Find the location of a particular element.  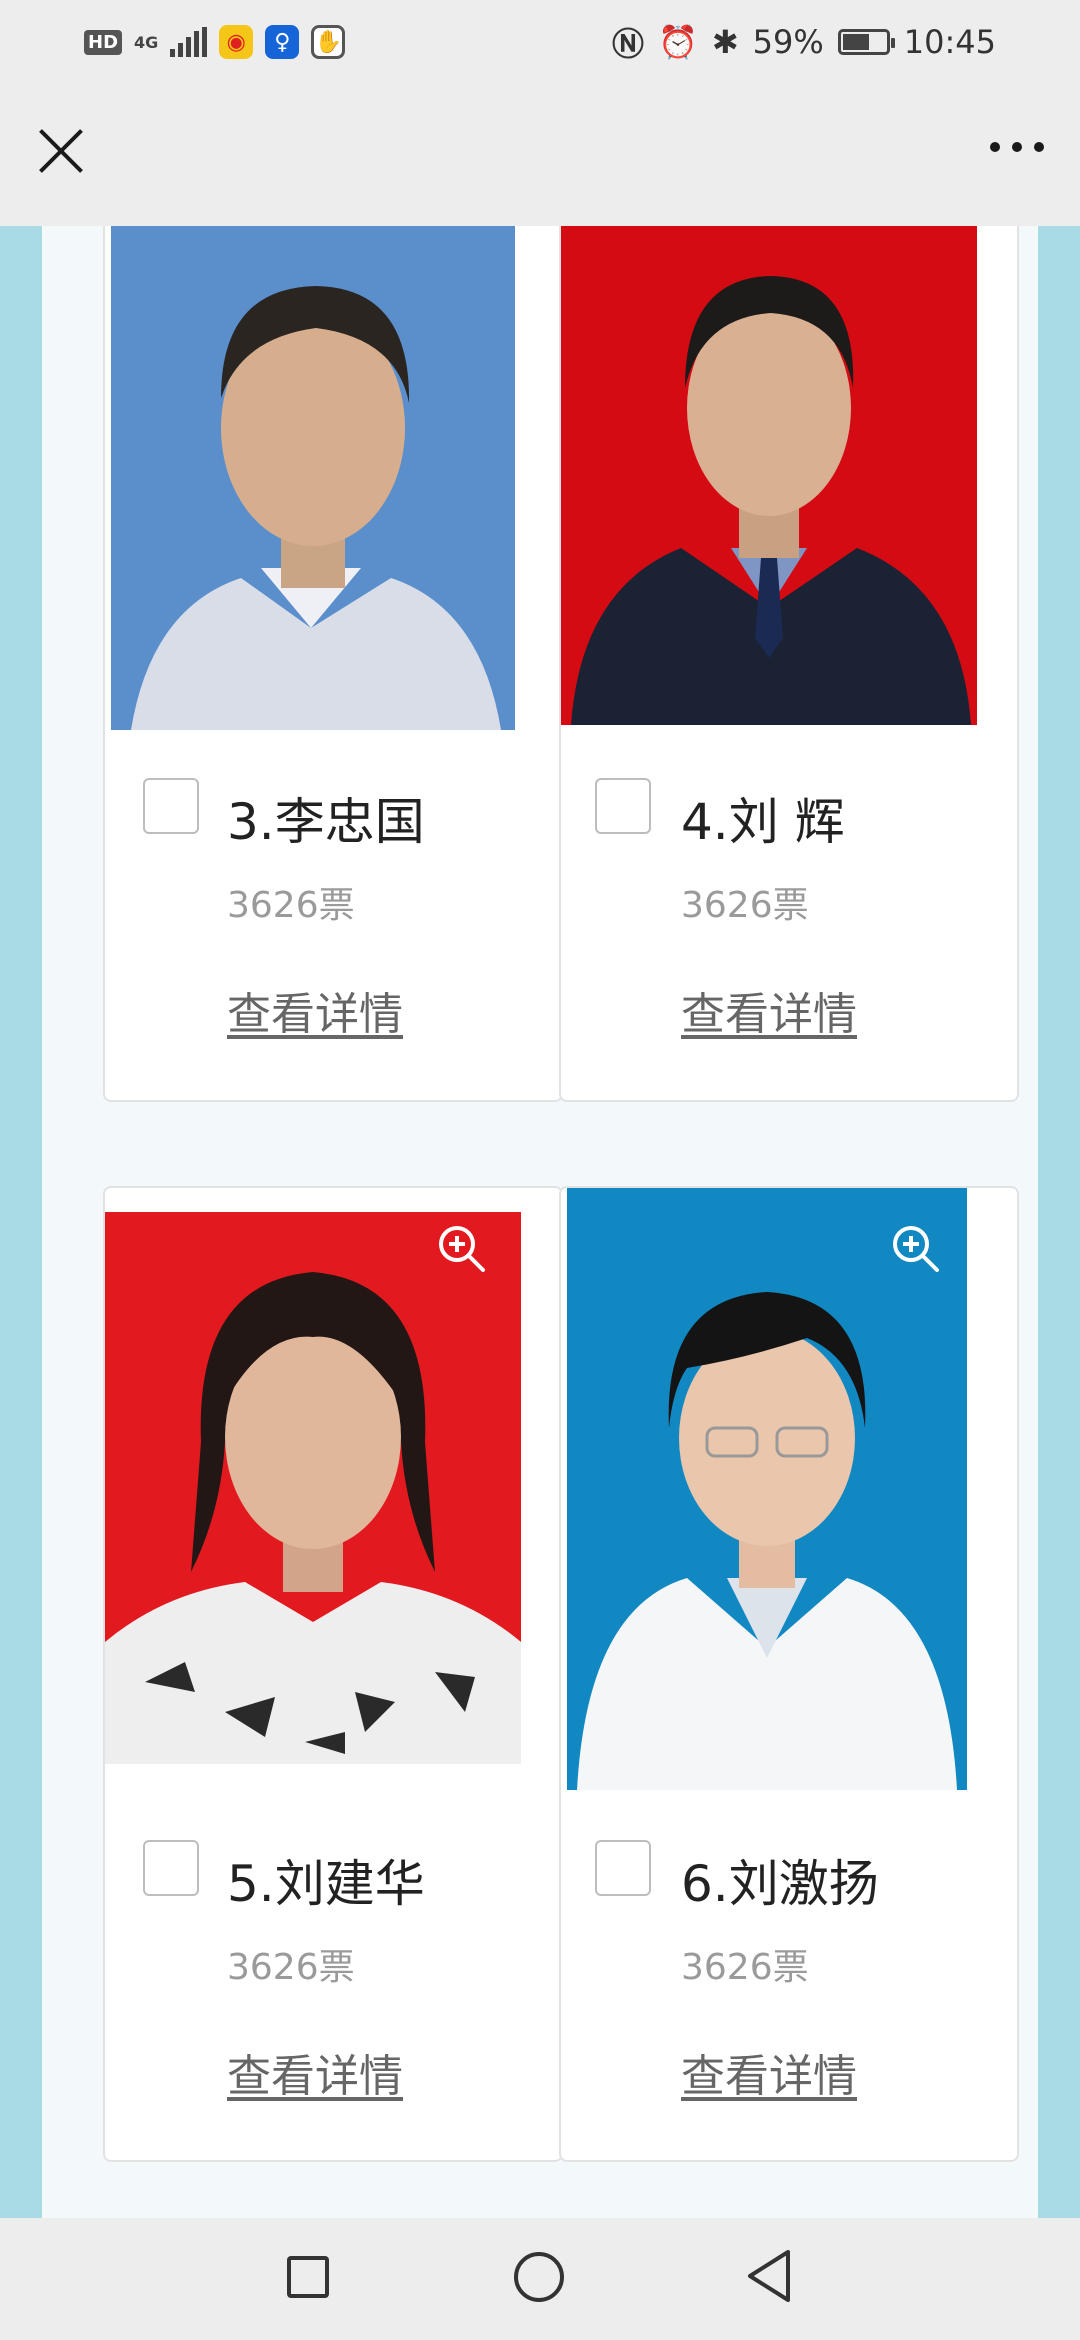

more-icon is located at coordinates (1017, 147).